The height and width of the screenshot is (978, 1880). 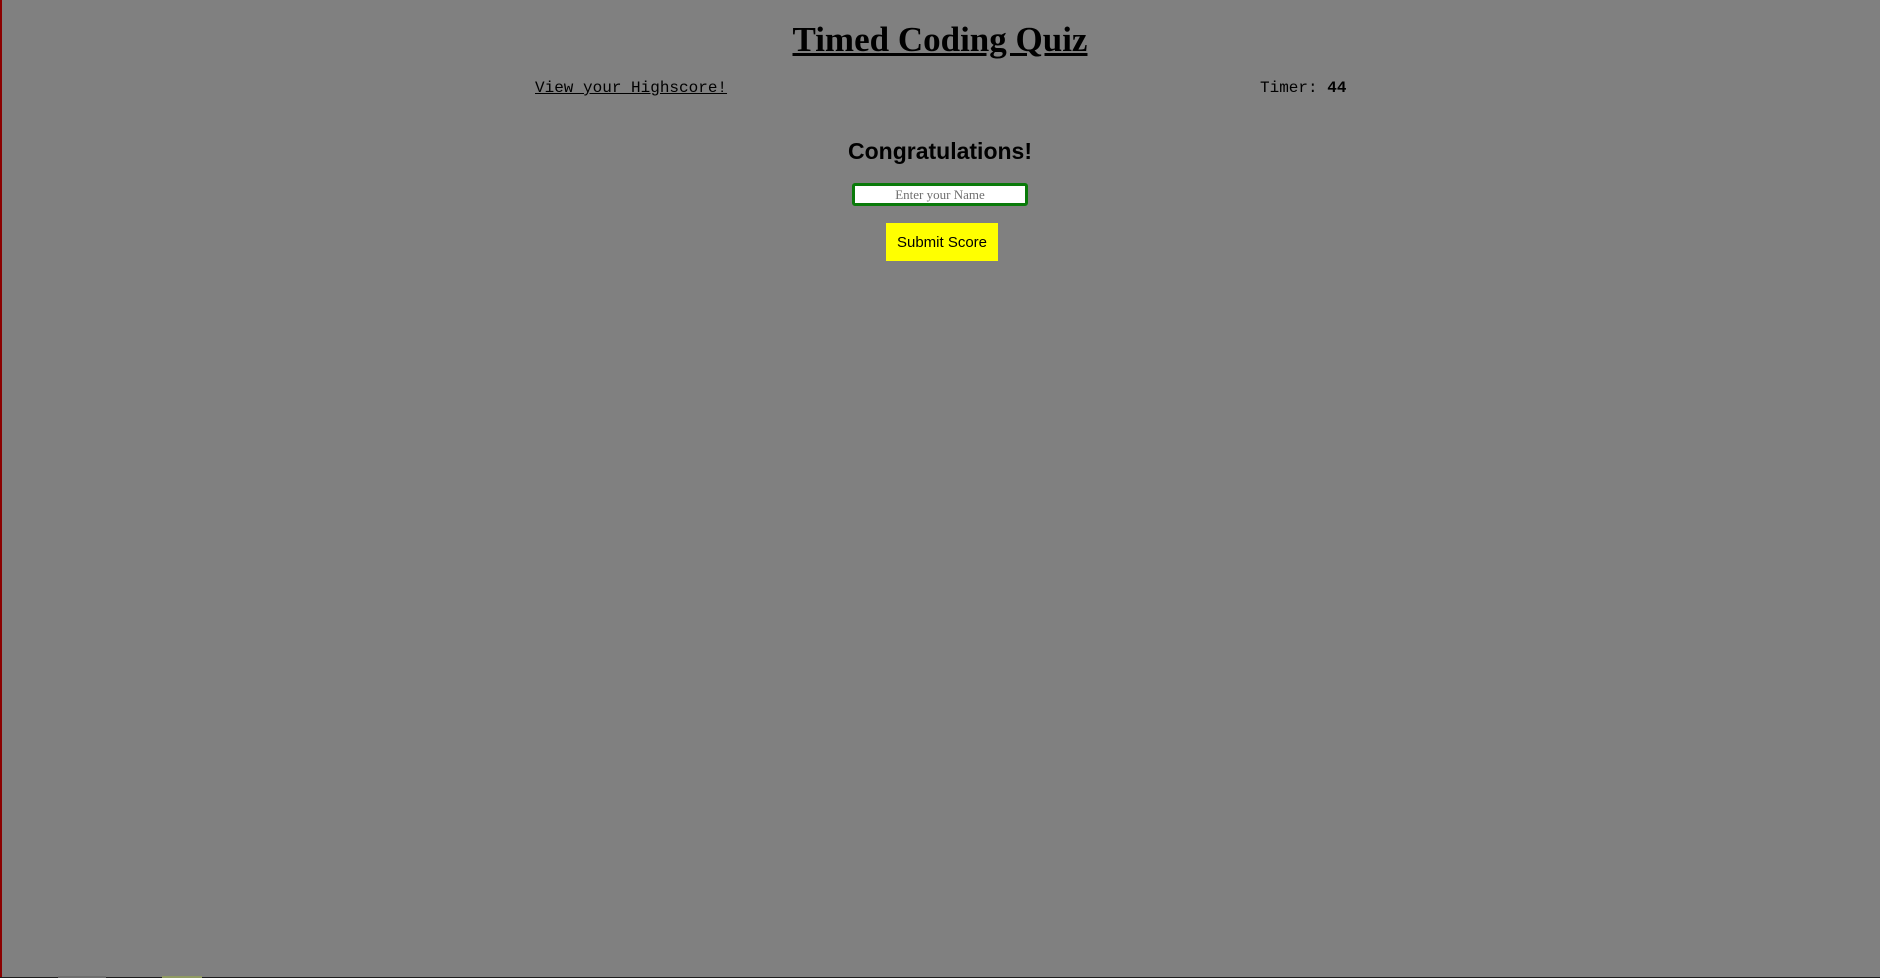 What do you see at coordinates (1337, 88) in the screenshot?
I see `timer-value: 44` at bounding box center [1337, 88].